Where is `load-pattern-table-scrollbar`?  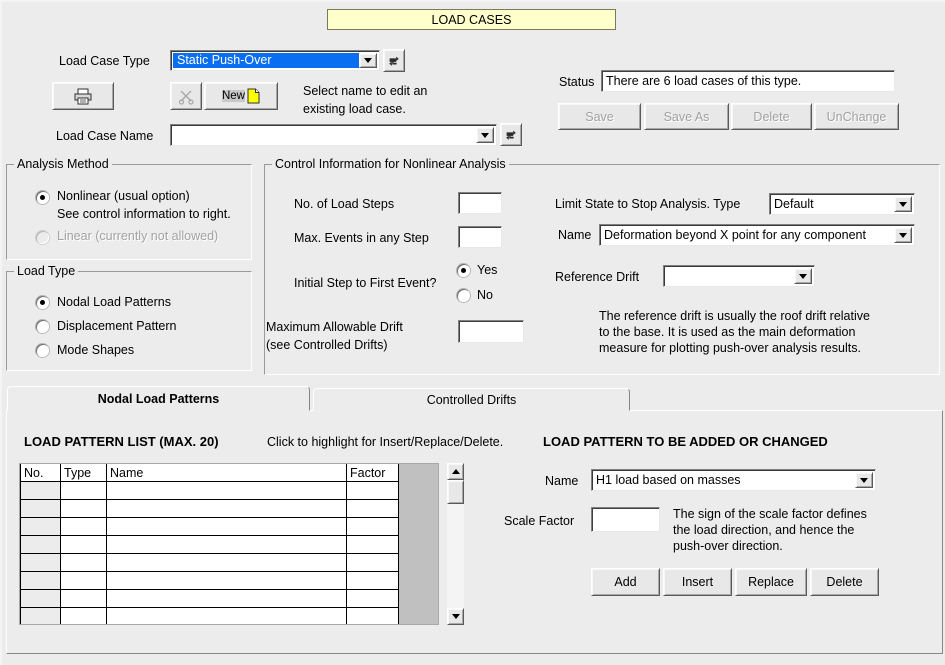 load-pattern-table-scrollbar is located at coordinates (455, 544).